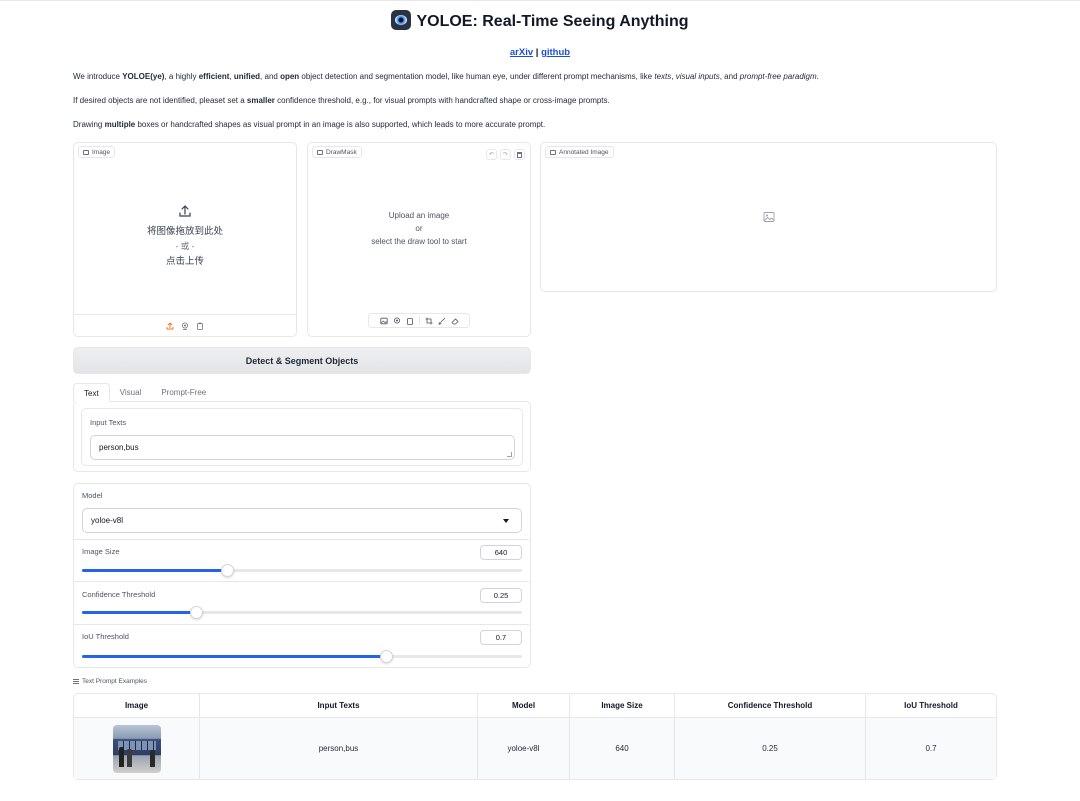 The width and height of the screenshot is (1080, 801). I want to click on model-value: yoloe-v8l, so click(107, 520).